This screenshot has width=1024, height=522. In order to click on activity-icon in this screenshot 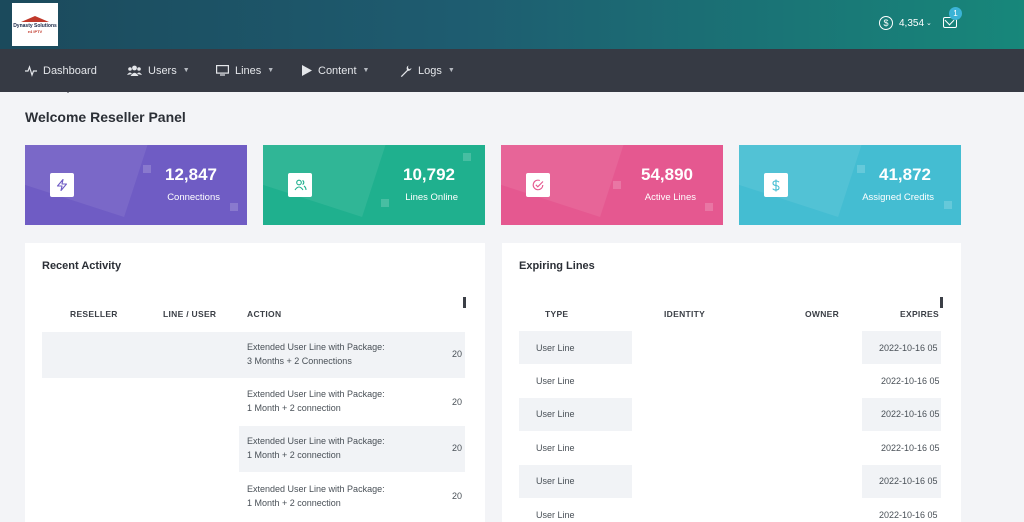, I will do `click(31, 70)`.